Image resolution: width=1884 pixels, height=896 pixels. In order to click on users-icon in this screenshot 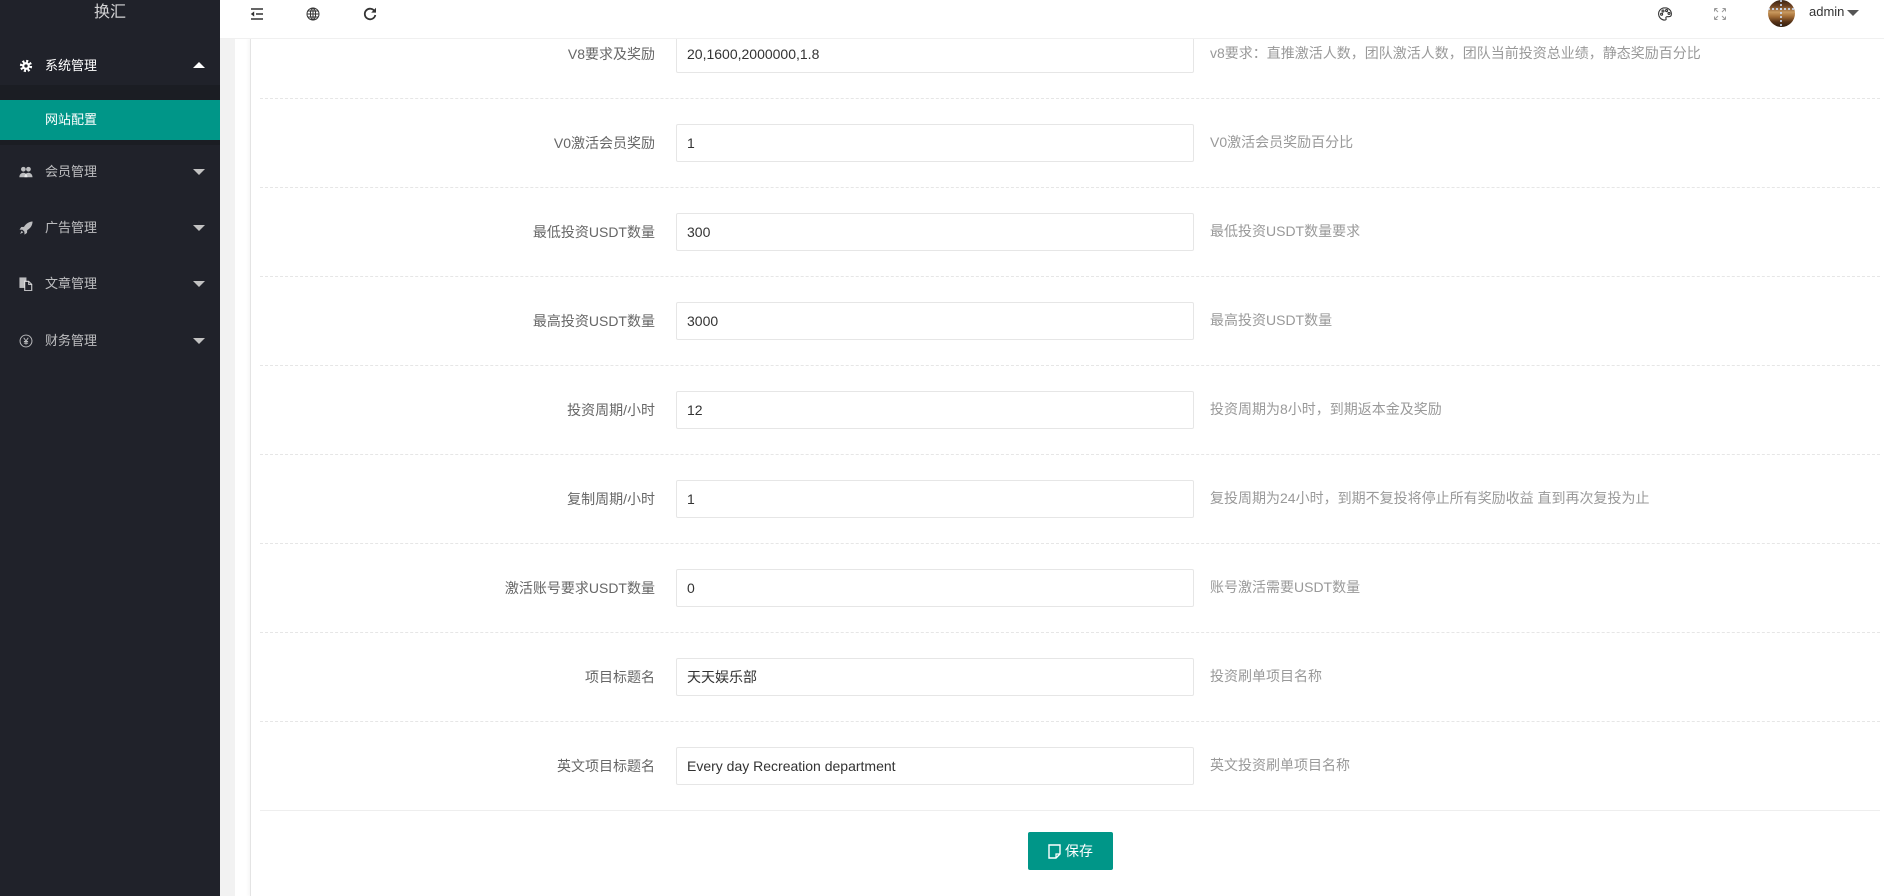, I will do `click(26, 172)`.